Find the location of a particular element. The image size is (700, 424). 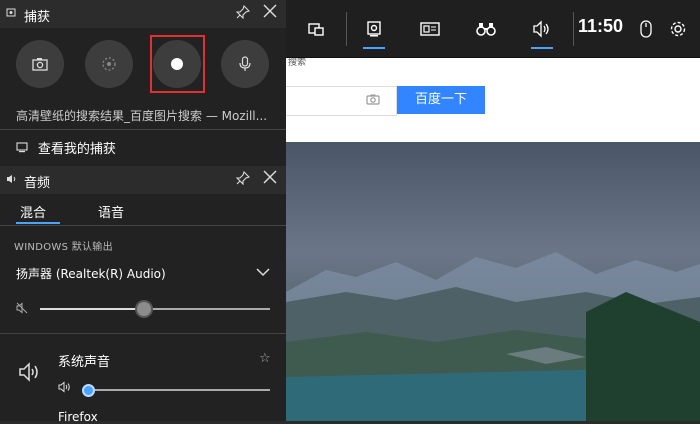

system-volume-thumb is located at coordinates (88, 390).